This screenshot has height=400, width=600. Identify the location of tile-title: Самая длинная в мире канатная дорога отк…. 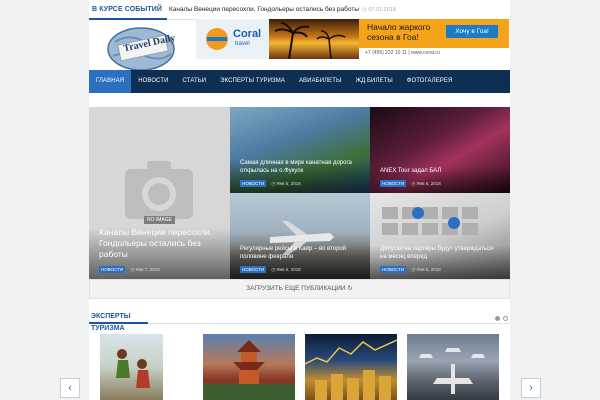
(300, 167).